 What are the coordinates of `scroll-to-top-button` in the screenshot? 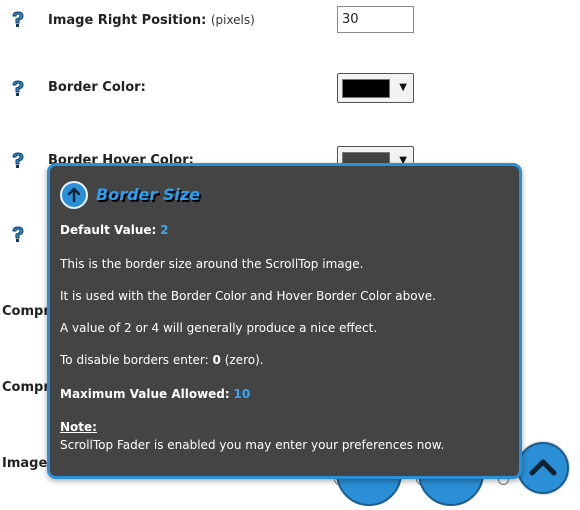 It's located at (543, 468).